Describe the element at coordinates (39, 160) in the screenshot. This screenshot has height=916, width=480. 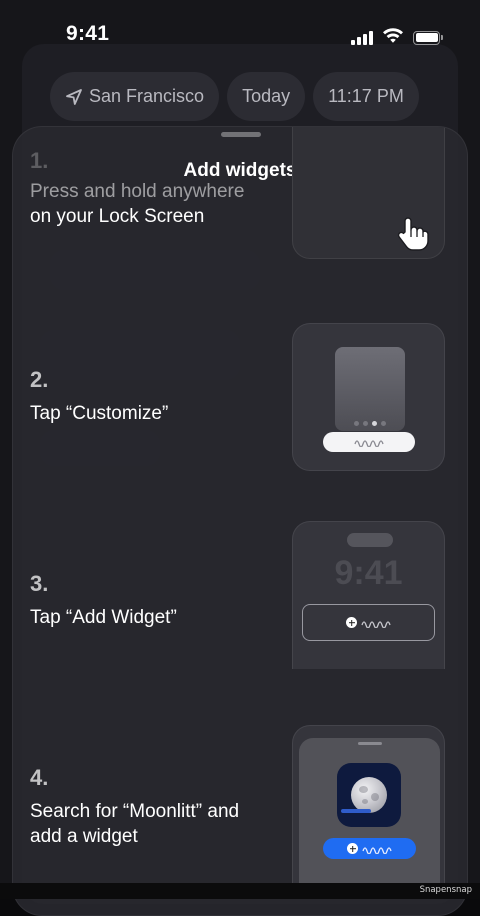
I see `step-number: 1.` at that location.